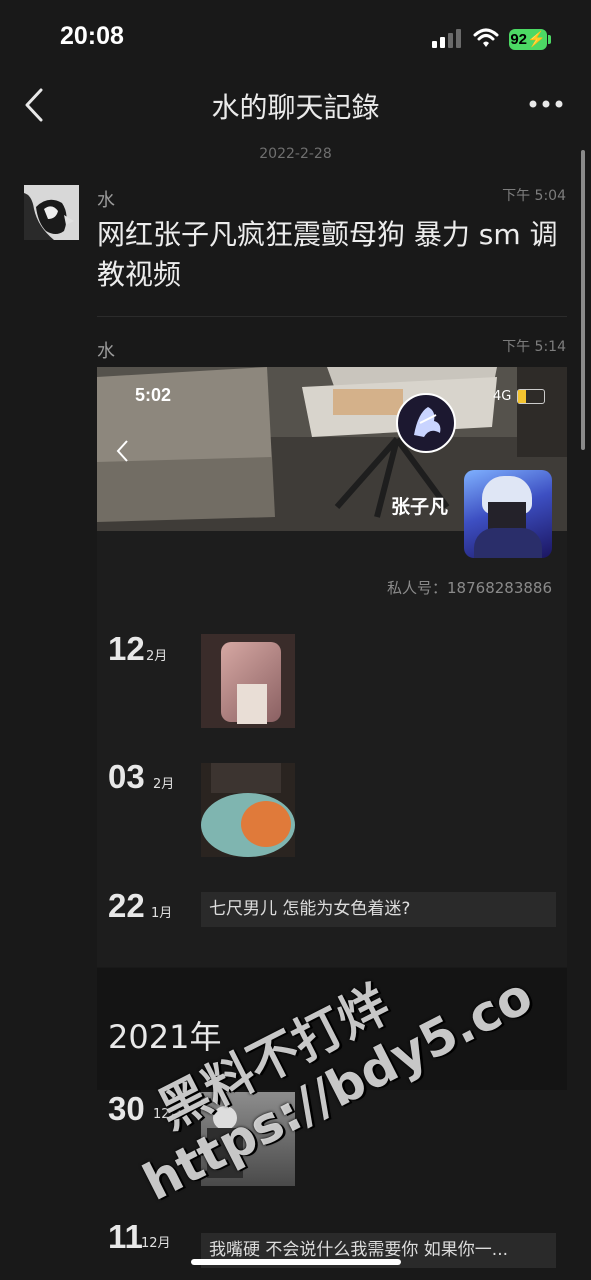 Image resolution: width=591 pixels, height=1280 pixels. What do you see at coordinates (531, 396) in the screenshot?
I see `inner-battery-icon` at bounding box center [531, 396].